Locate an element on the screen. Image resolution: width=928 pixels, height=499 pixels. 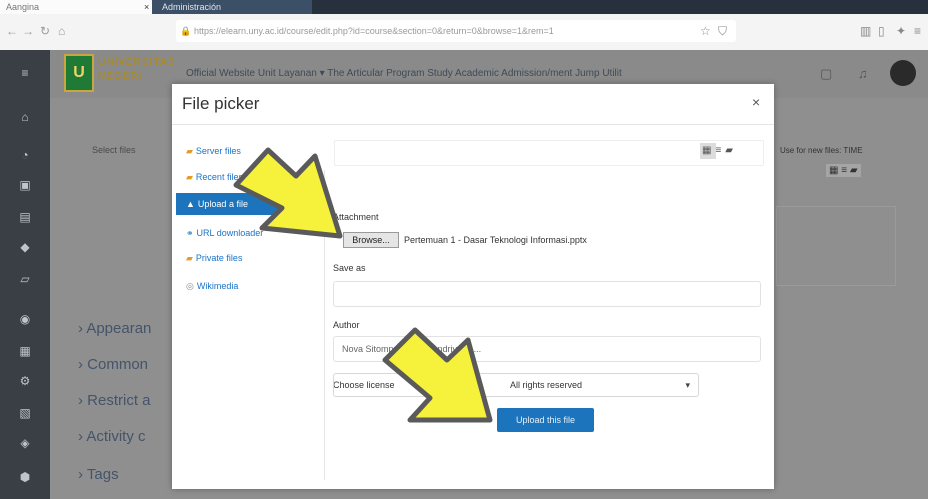
logo-line-2: NEGERI is located at coordinates (120, 76).